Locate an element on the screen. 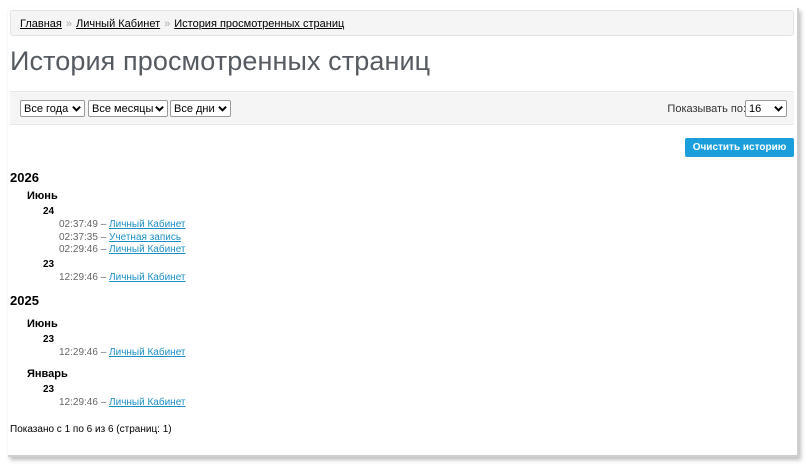  day-select-value: Все дни is located at coordinates (194, 109).